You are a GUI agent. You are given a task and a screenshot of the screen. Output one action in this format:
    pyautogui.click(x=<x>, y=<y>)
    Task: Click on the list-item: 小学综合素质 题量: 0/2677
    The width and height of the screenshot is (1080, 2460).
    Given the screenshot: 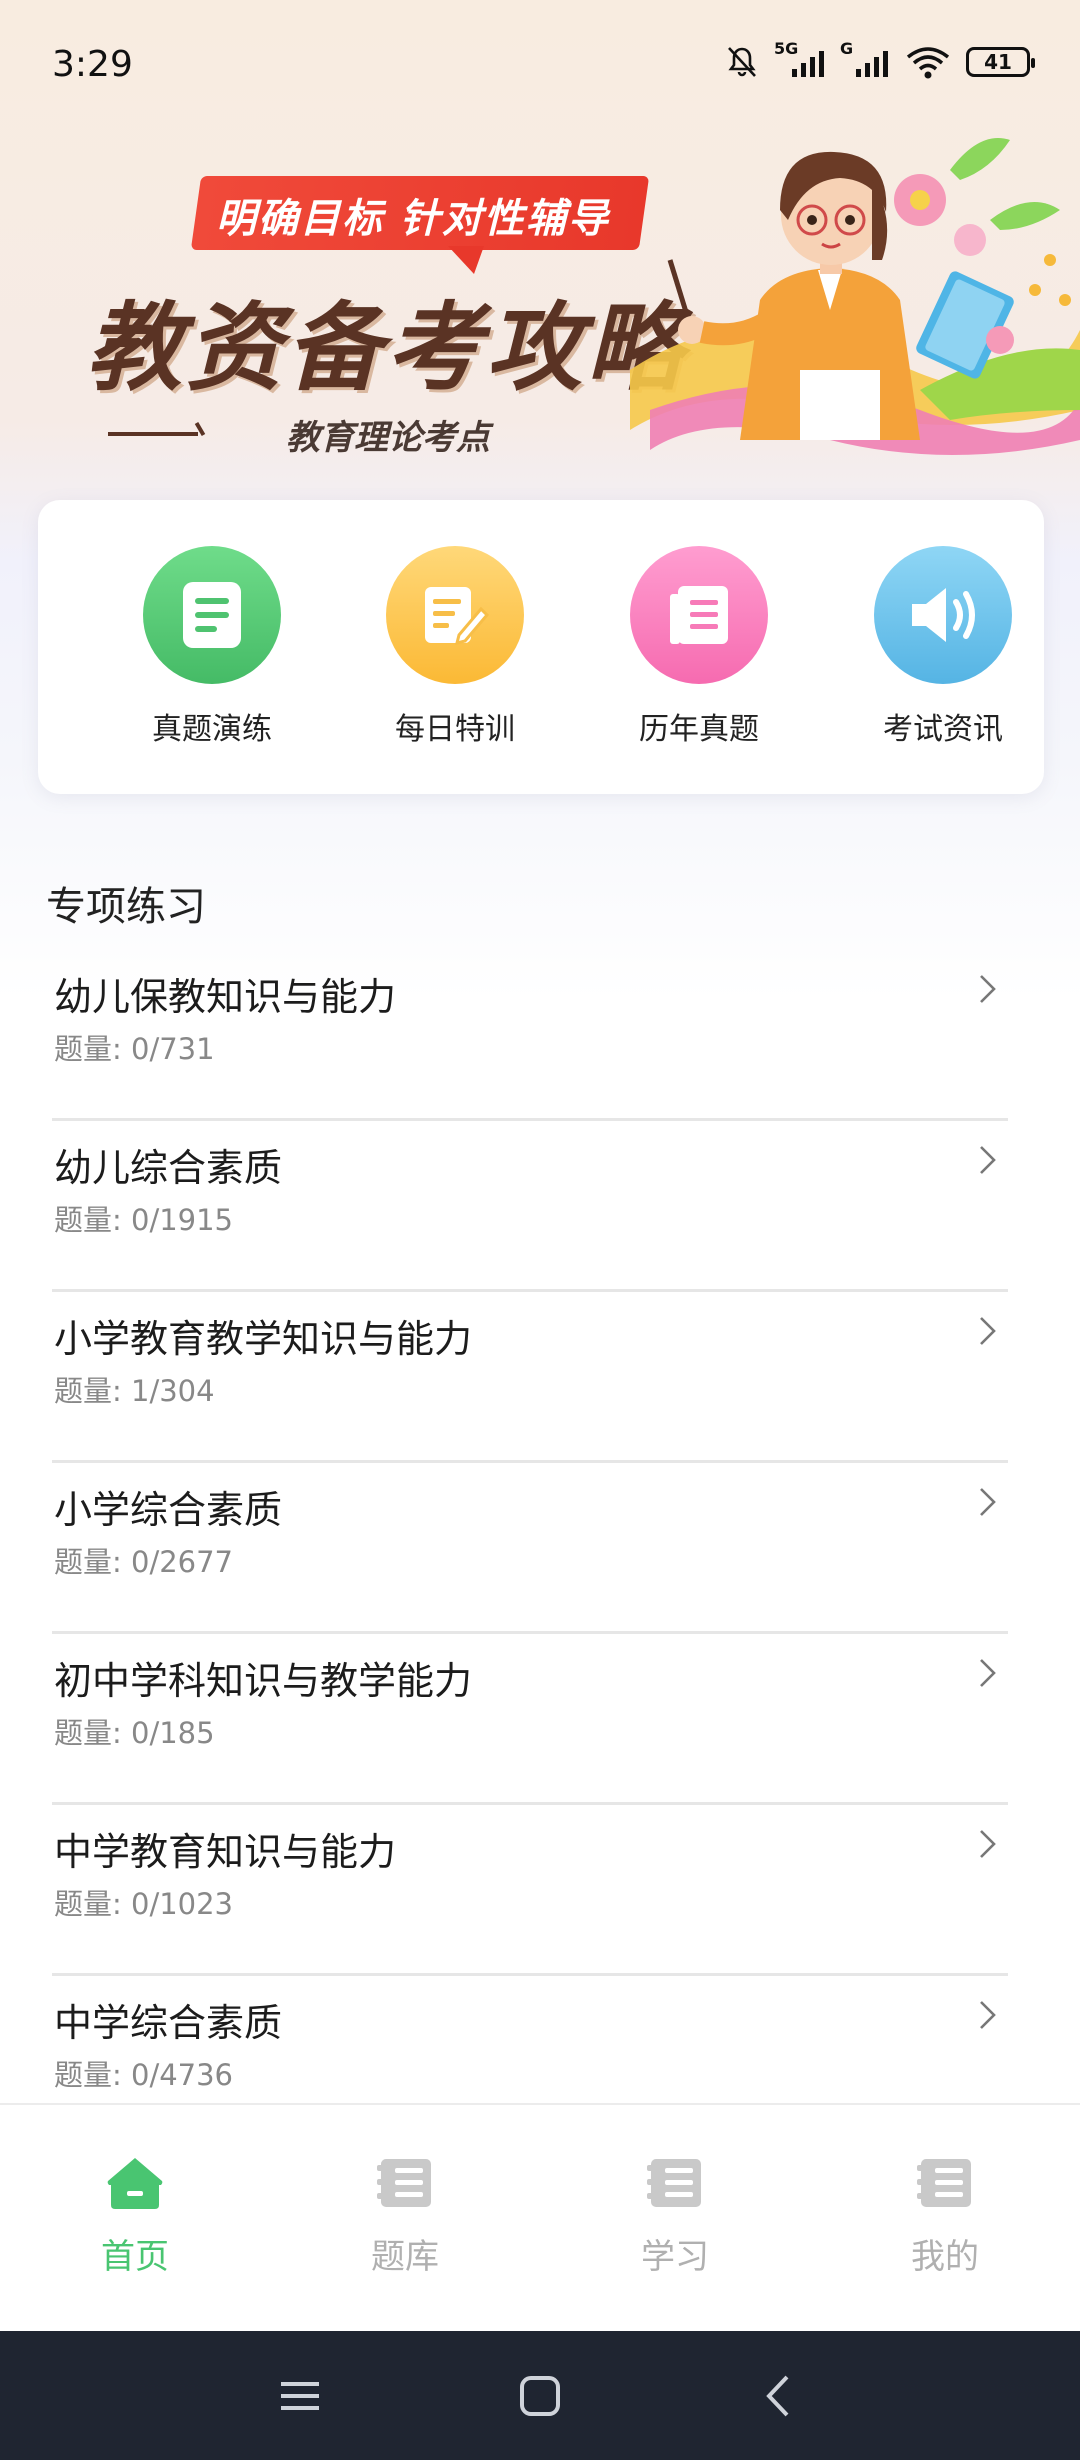 What is the action you would take?
    pyautogui.click(x=530, y=1548)
    